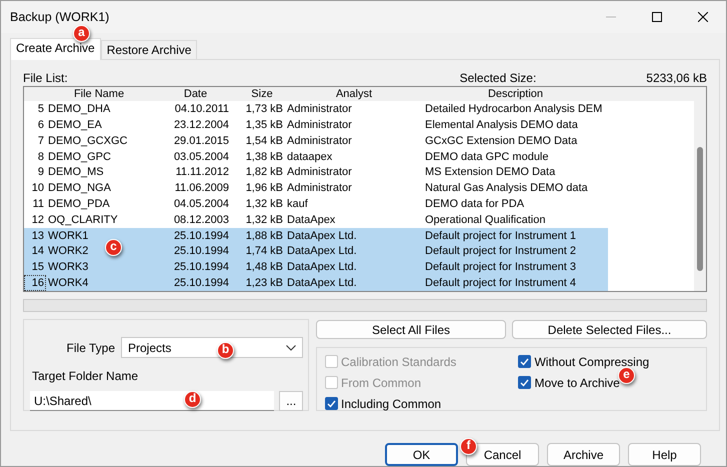 Image resolution: width=727 pixels, height=467 pixels. What do you see at coordinates (41, 140) in the screenshot?
I see `table-cell: 7` at bounding box center [41, 140].